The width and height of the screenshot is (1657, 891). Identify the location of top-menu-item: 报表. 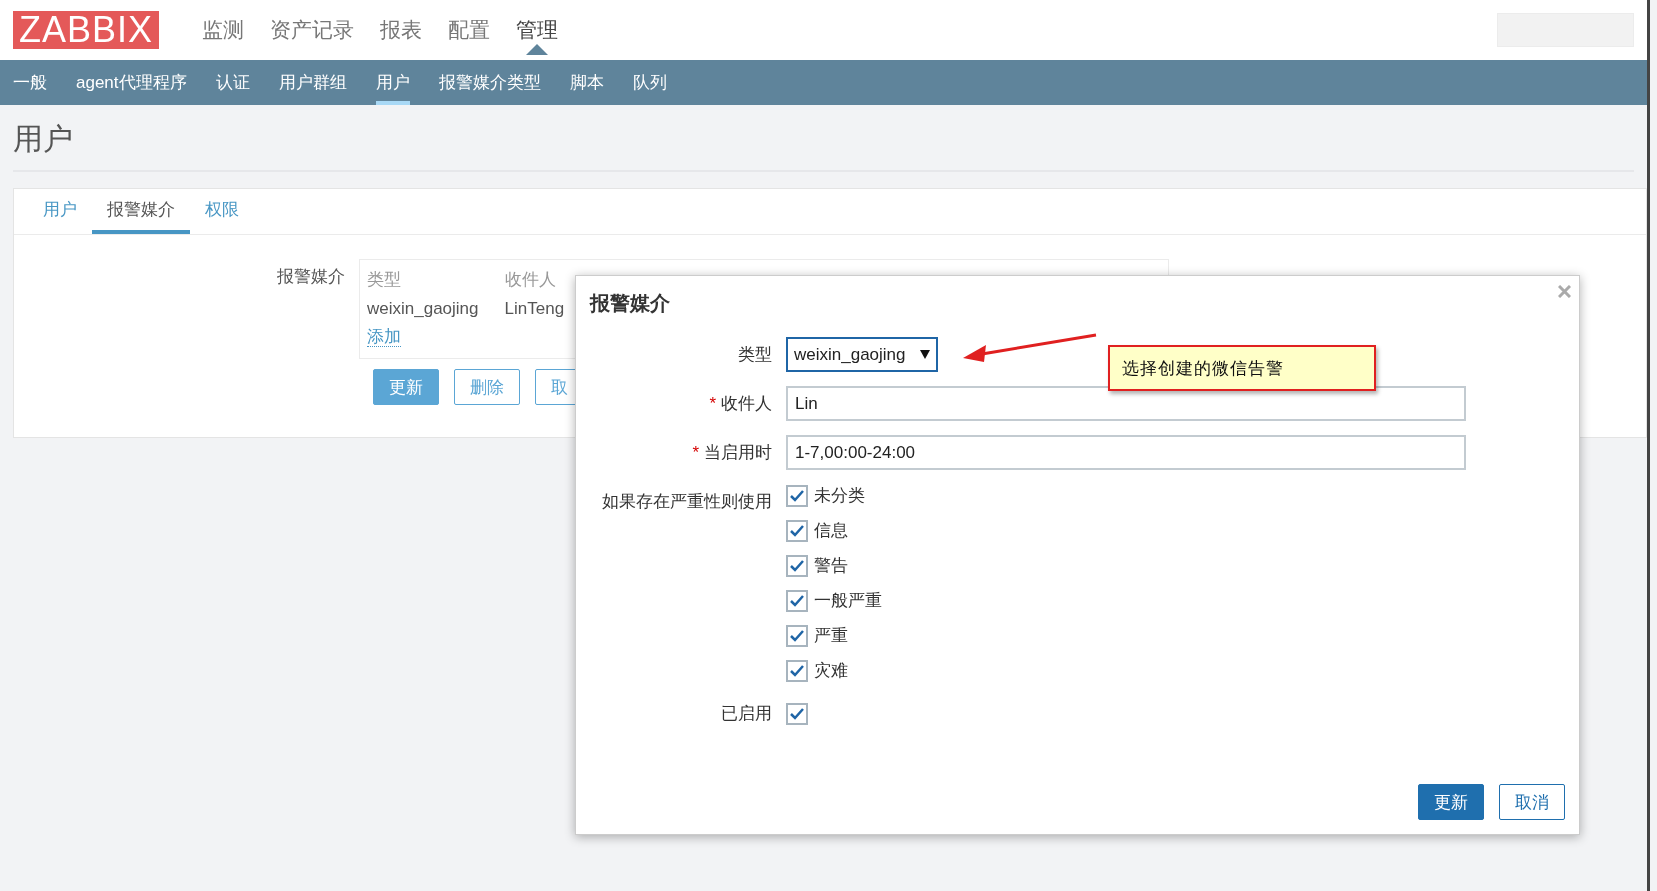
(401, 29).